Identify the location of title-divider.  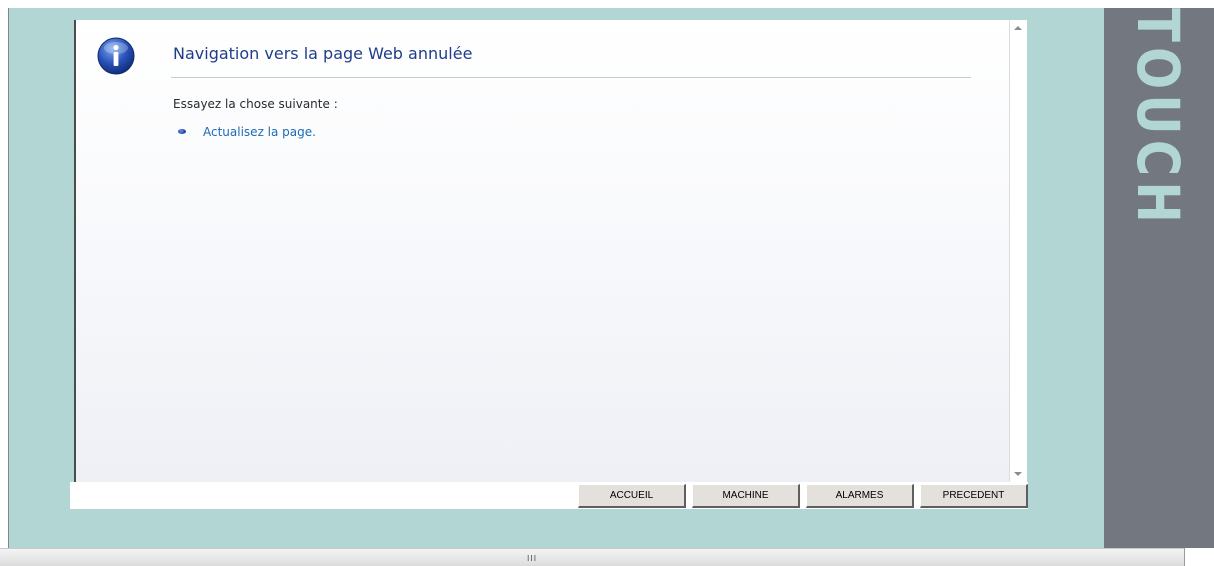
(571, 77).